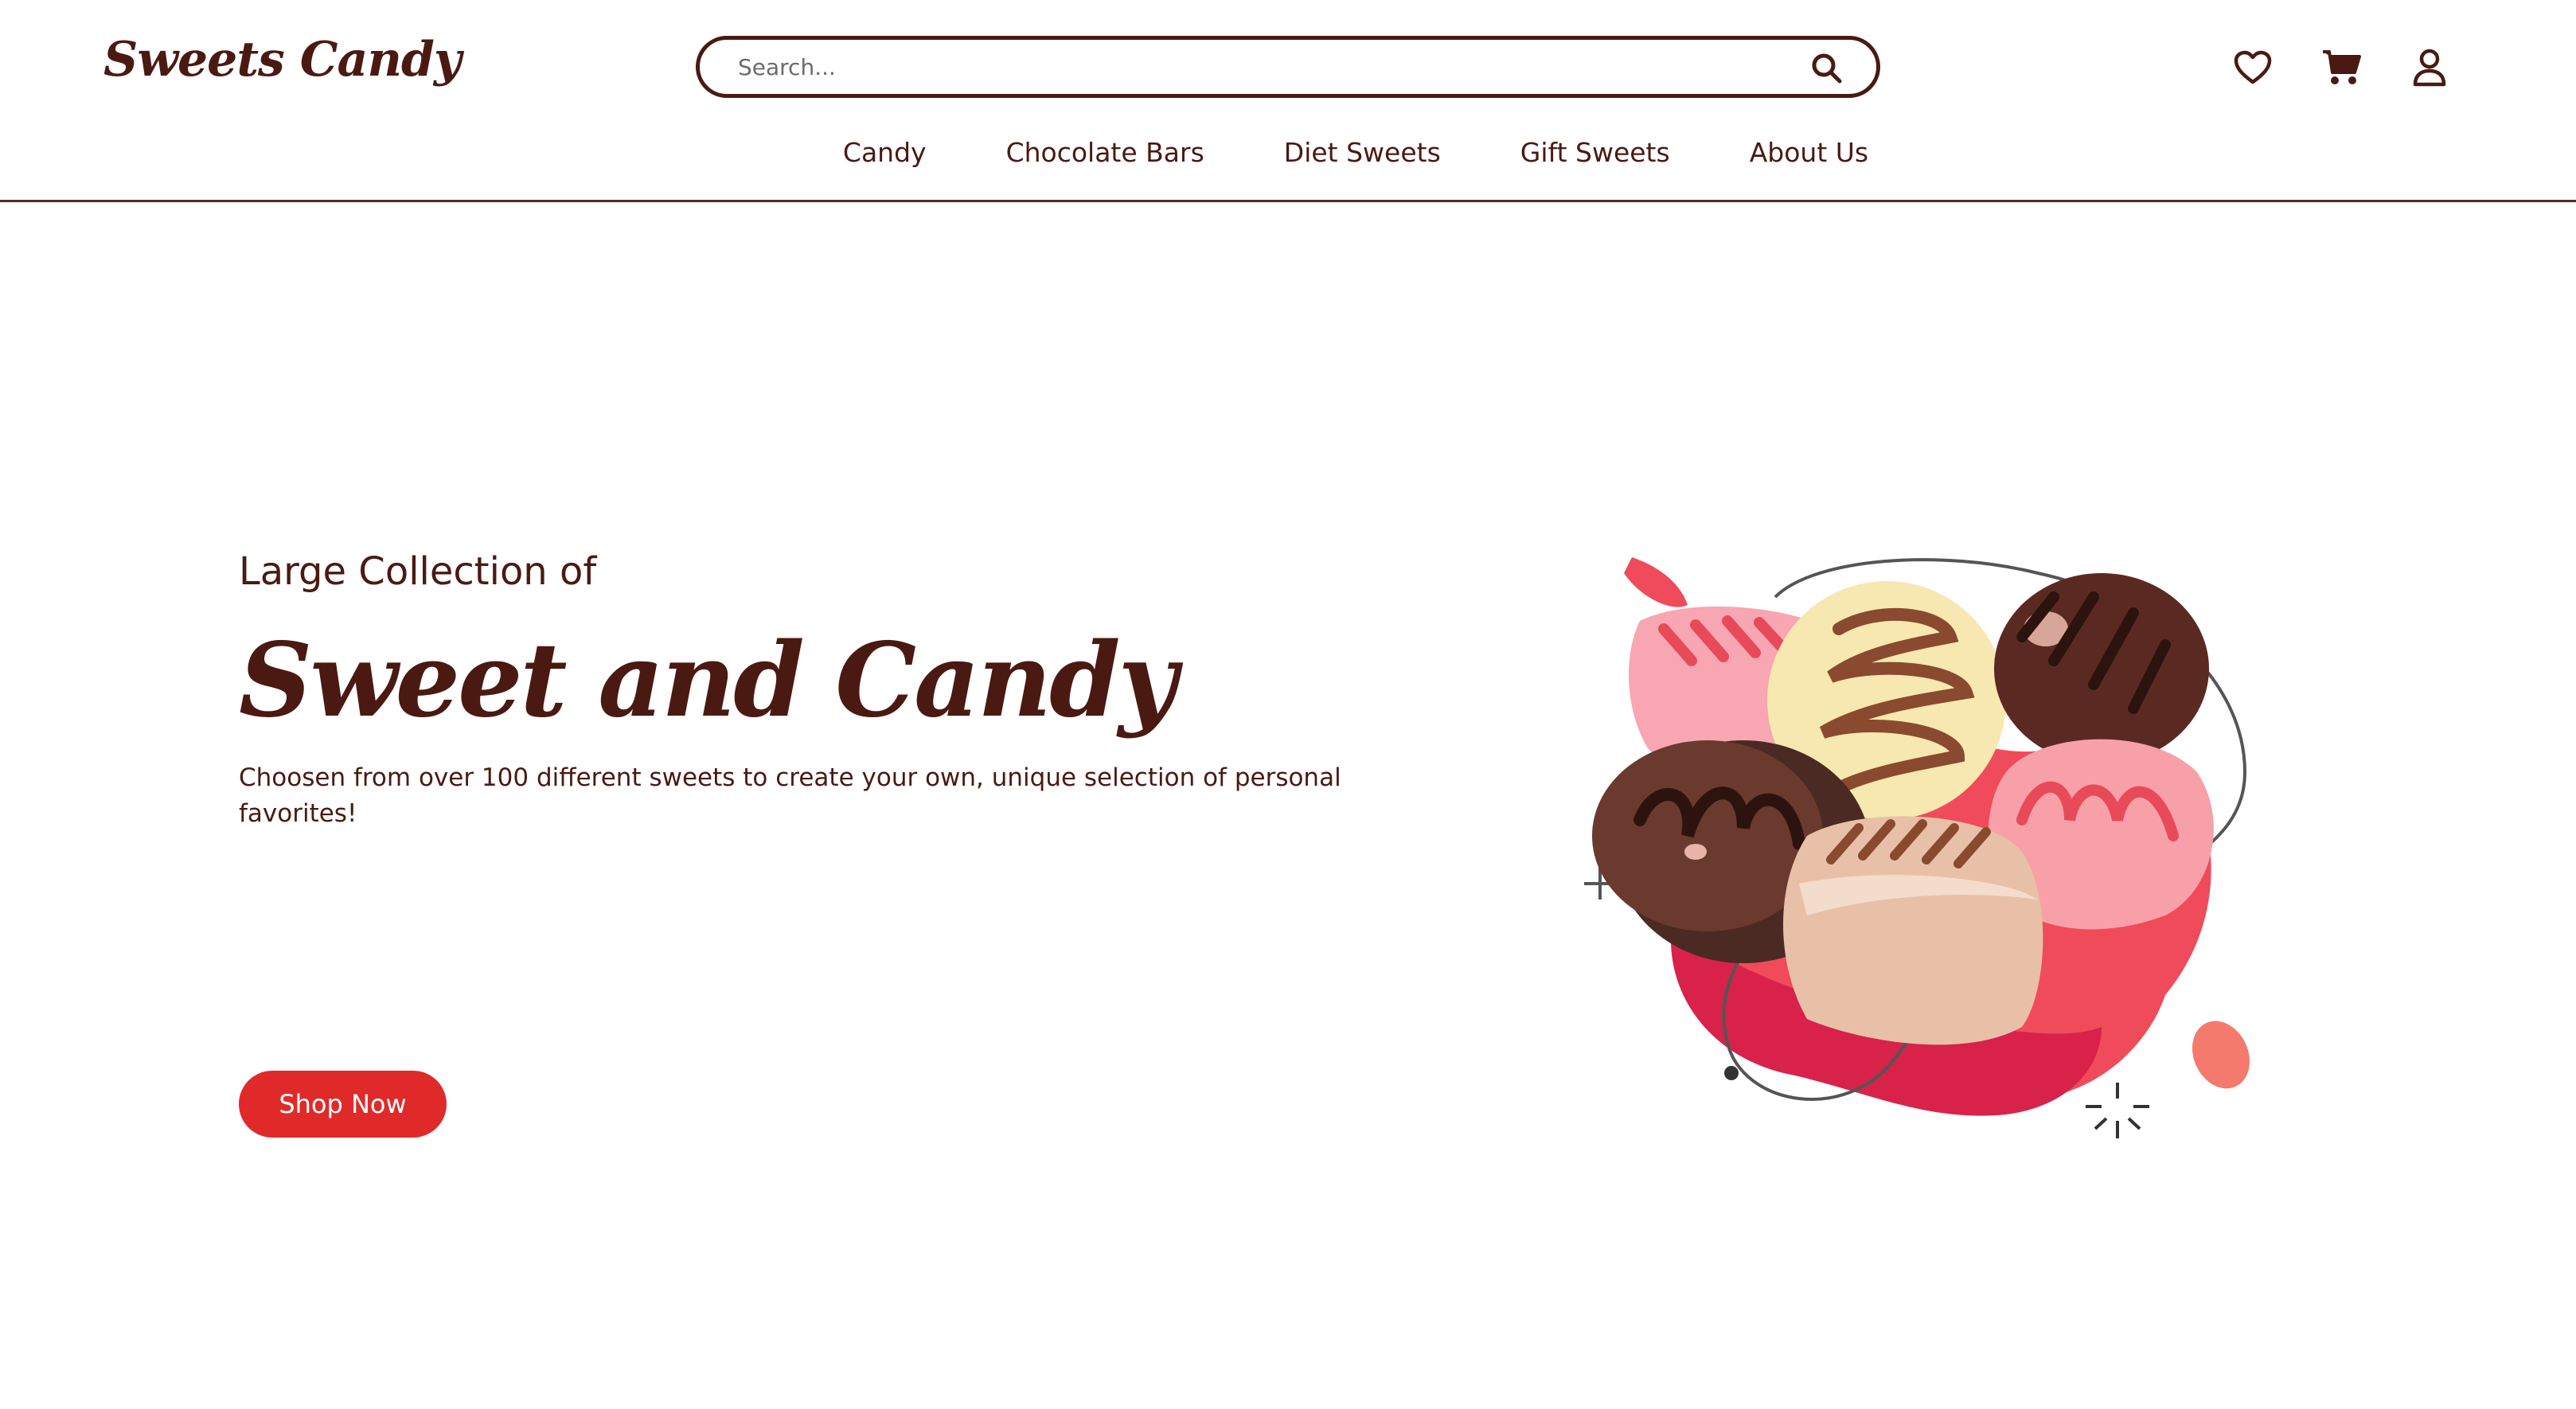  I want to click on site-logo: Sweets Candy, so click(282, 60).